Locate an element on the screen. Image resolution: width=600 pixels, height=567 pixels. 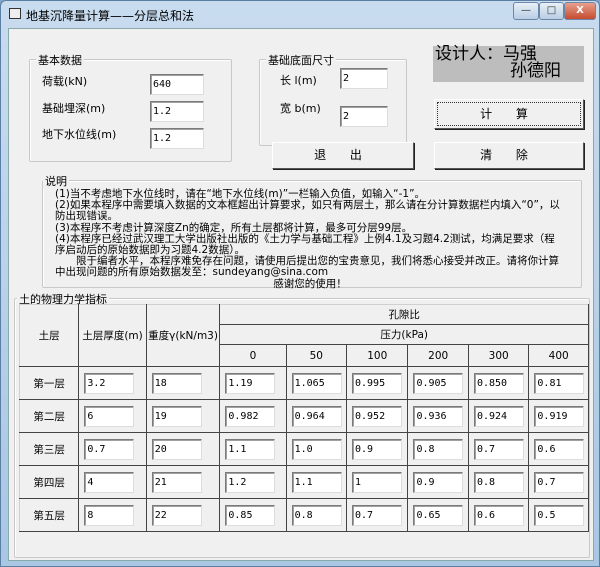
void-ratio-input: 0.936 is located at coordinates (438, 416).